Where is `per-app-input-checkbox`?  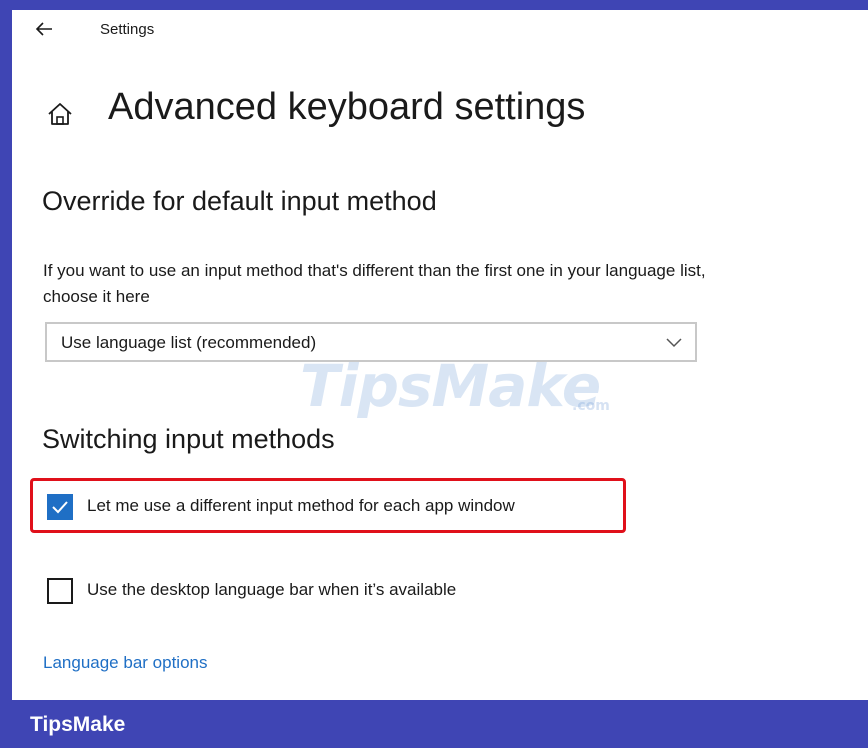 per-app-input-checkbox is located at coordinates (60, 507).